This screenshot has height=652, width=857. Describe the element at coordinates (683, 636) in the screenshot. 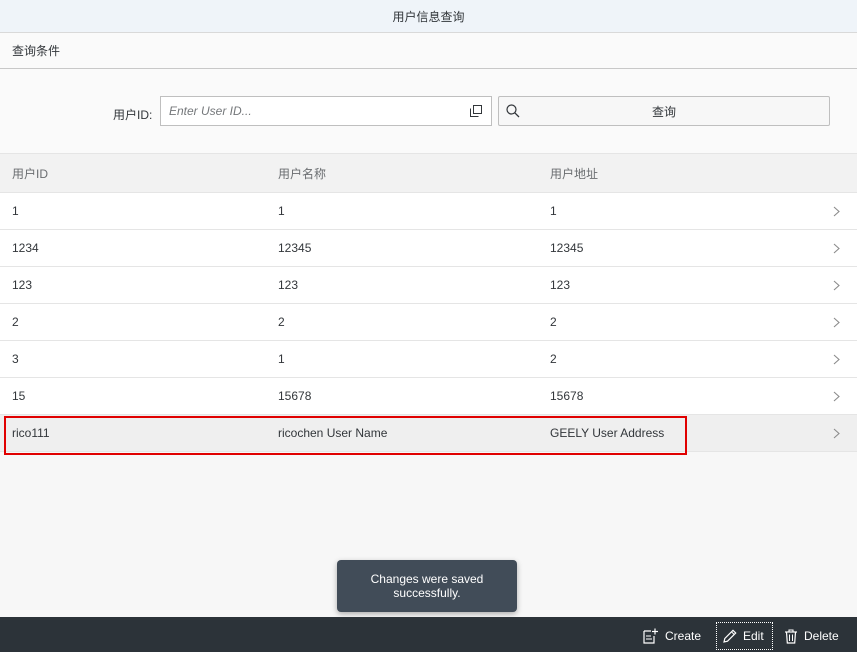

I see `create-button-label: Create` at that location.